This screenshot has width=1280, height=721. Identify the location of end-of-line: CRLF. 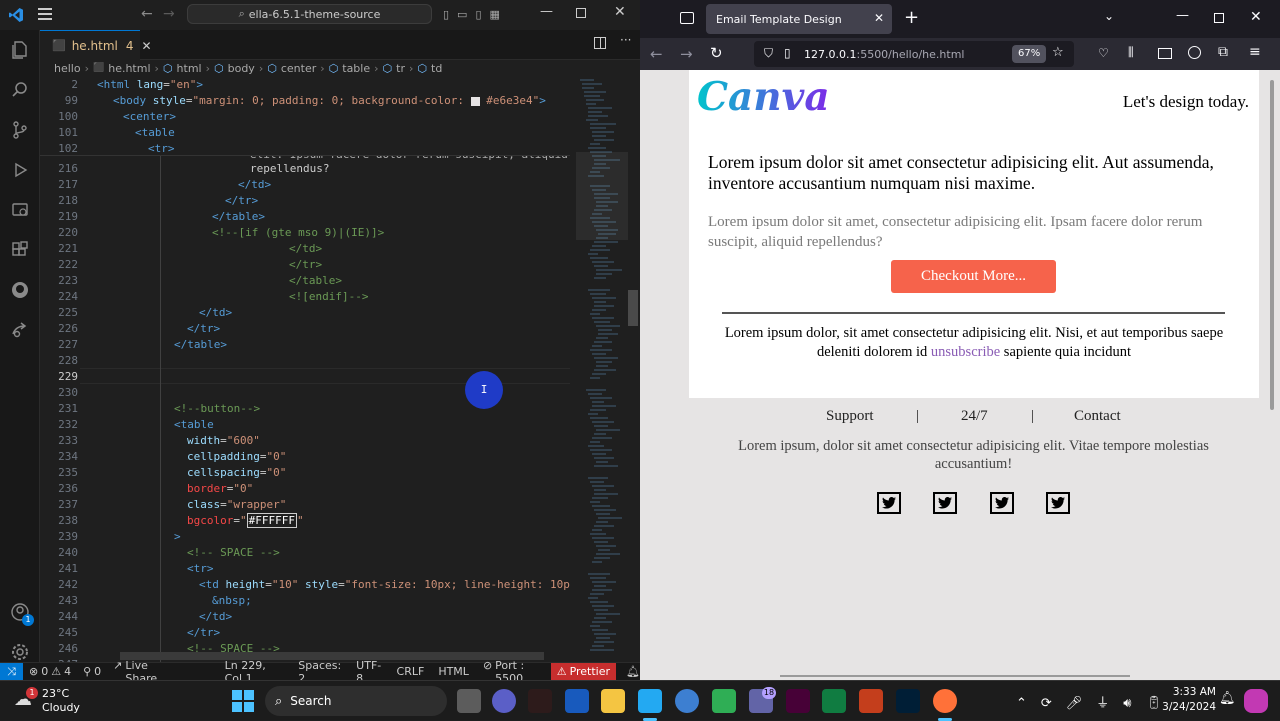
(411, 671).